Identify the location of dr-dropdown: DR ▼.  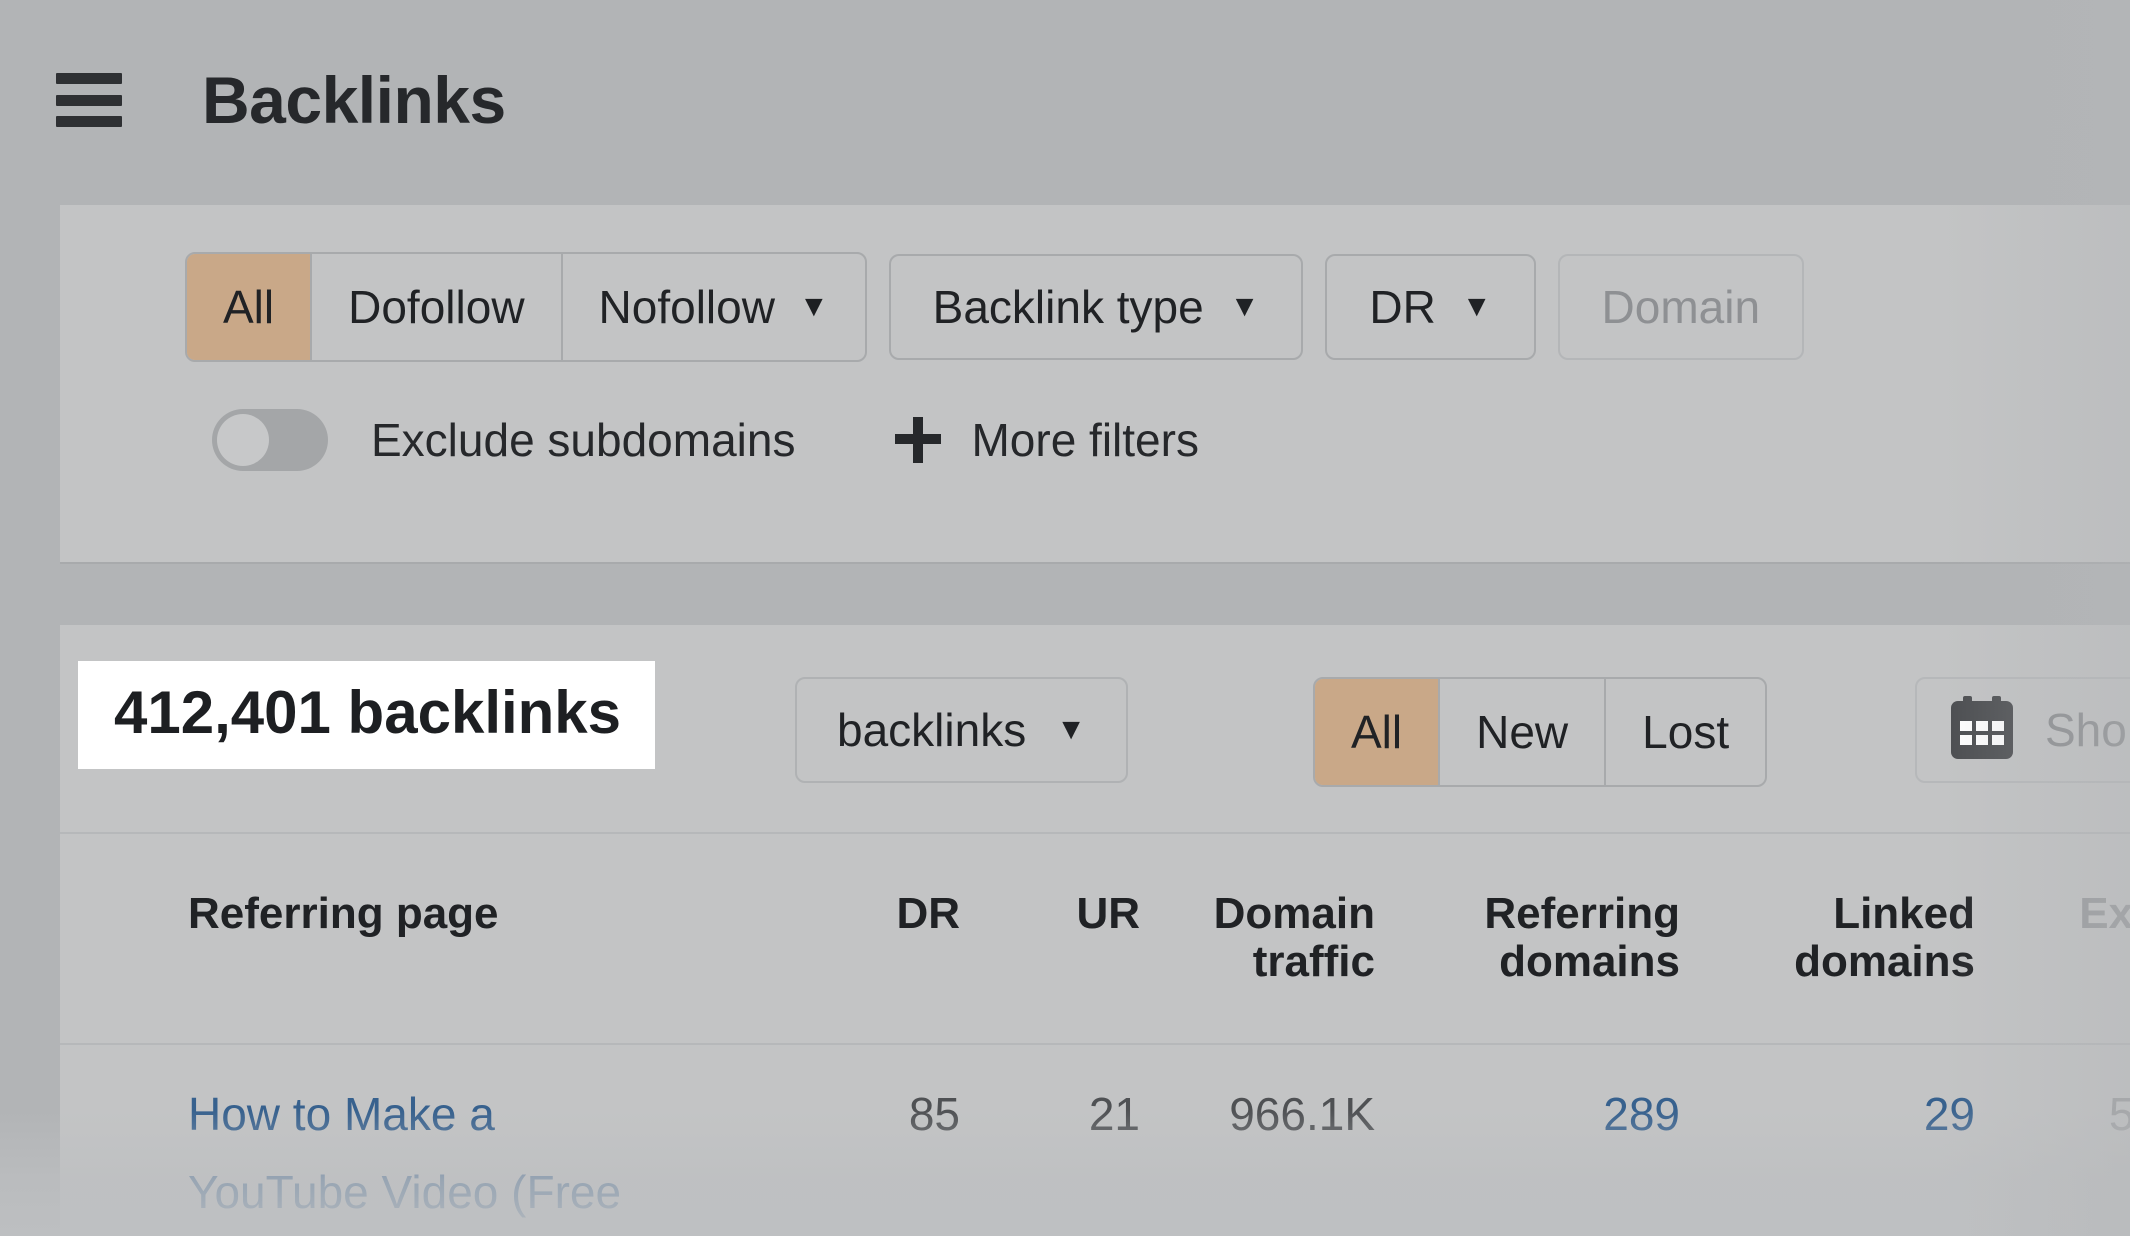
(1430, 307).